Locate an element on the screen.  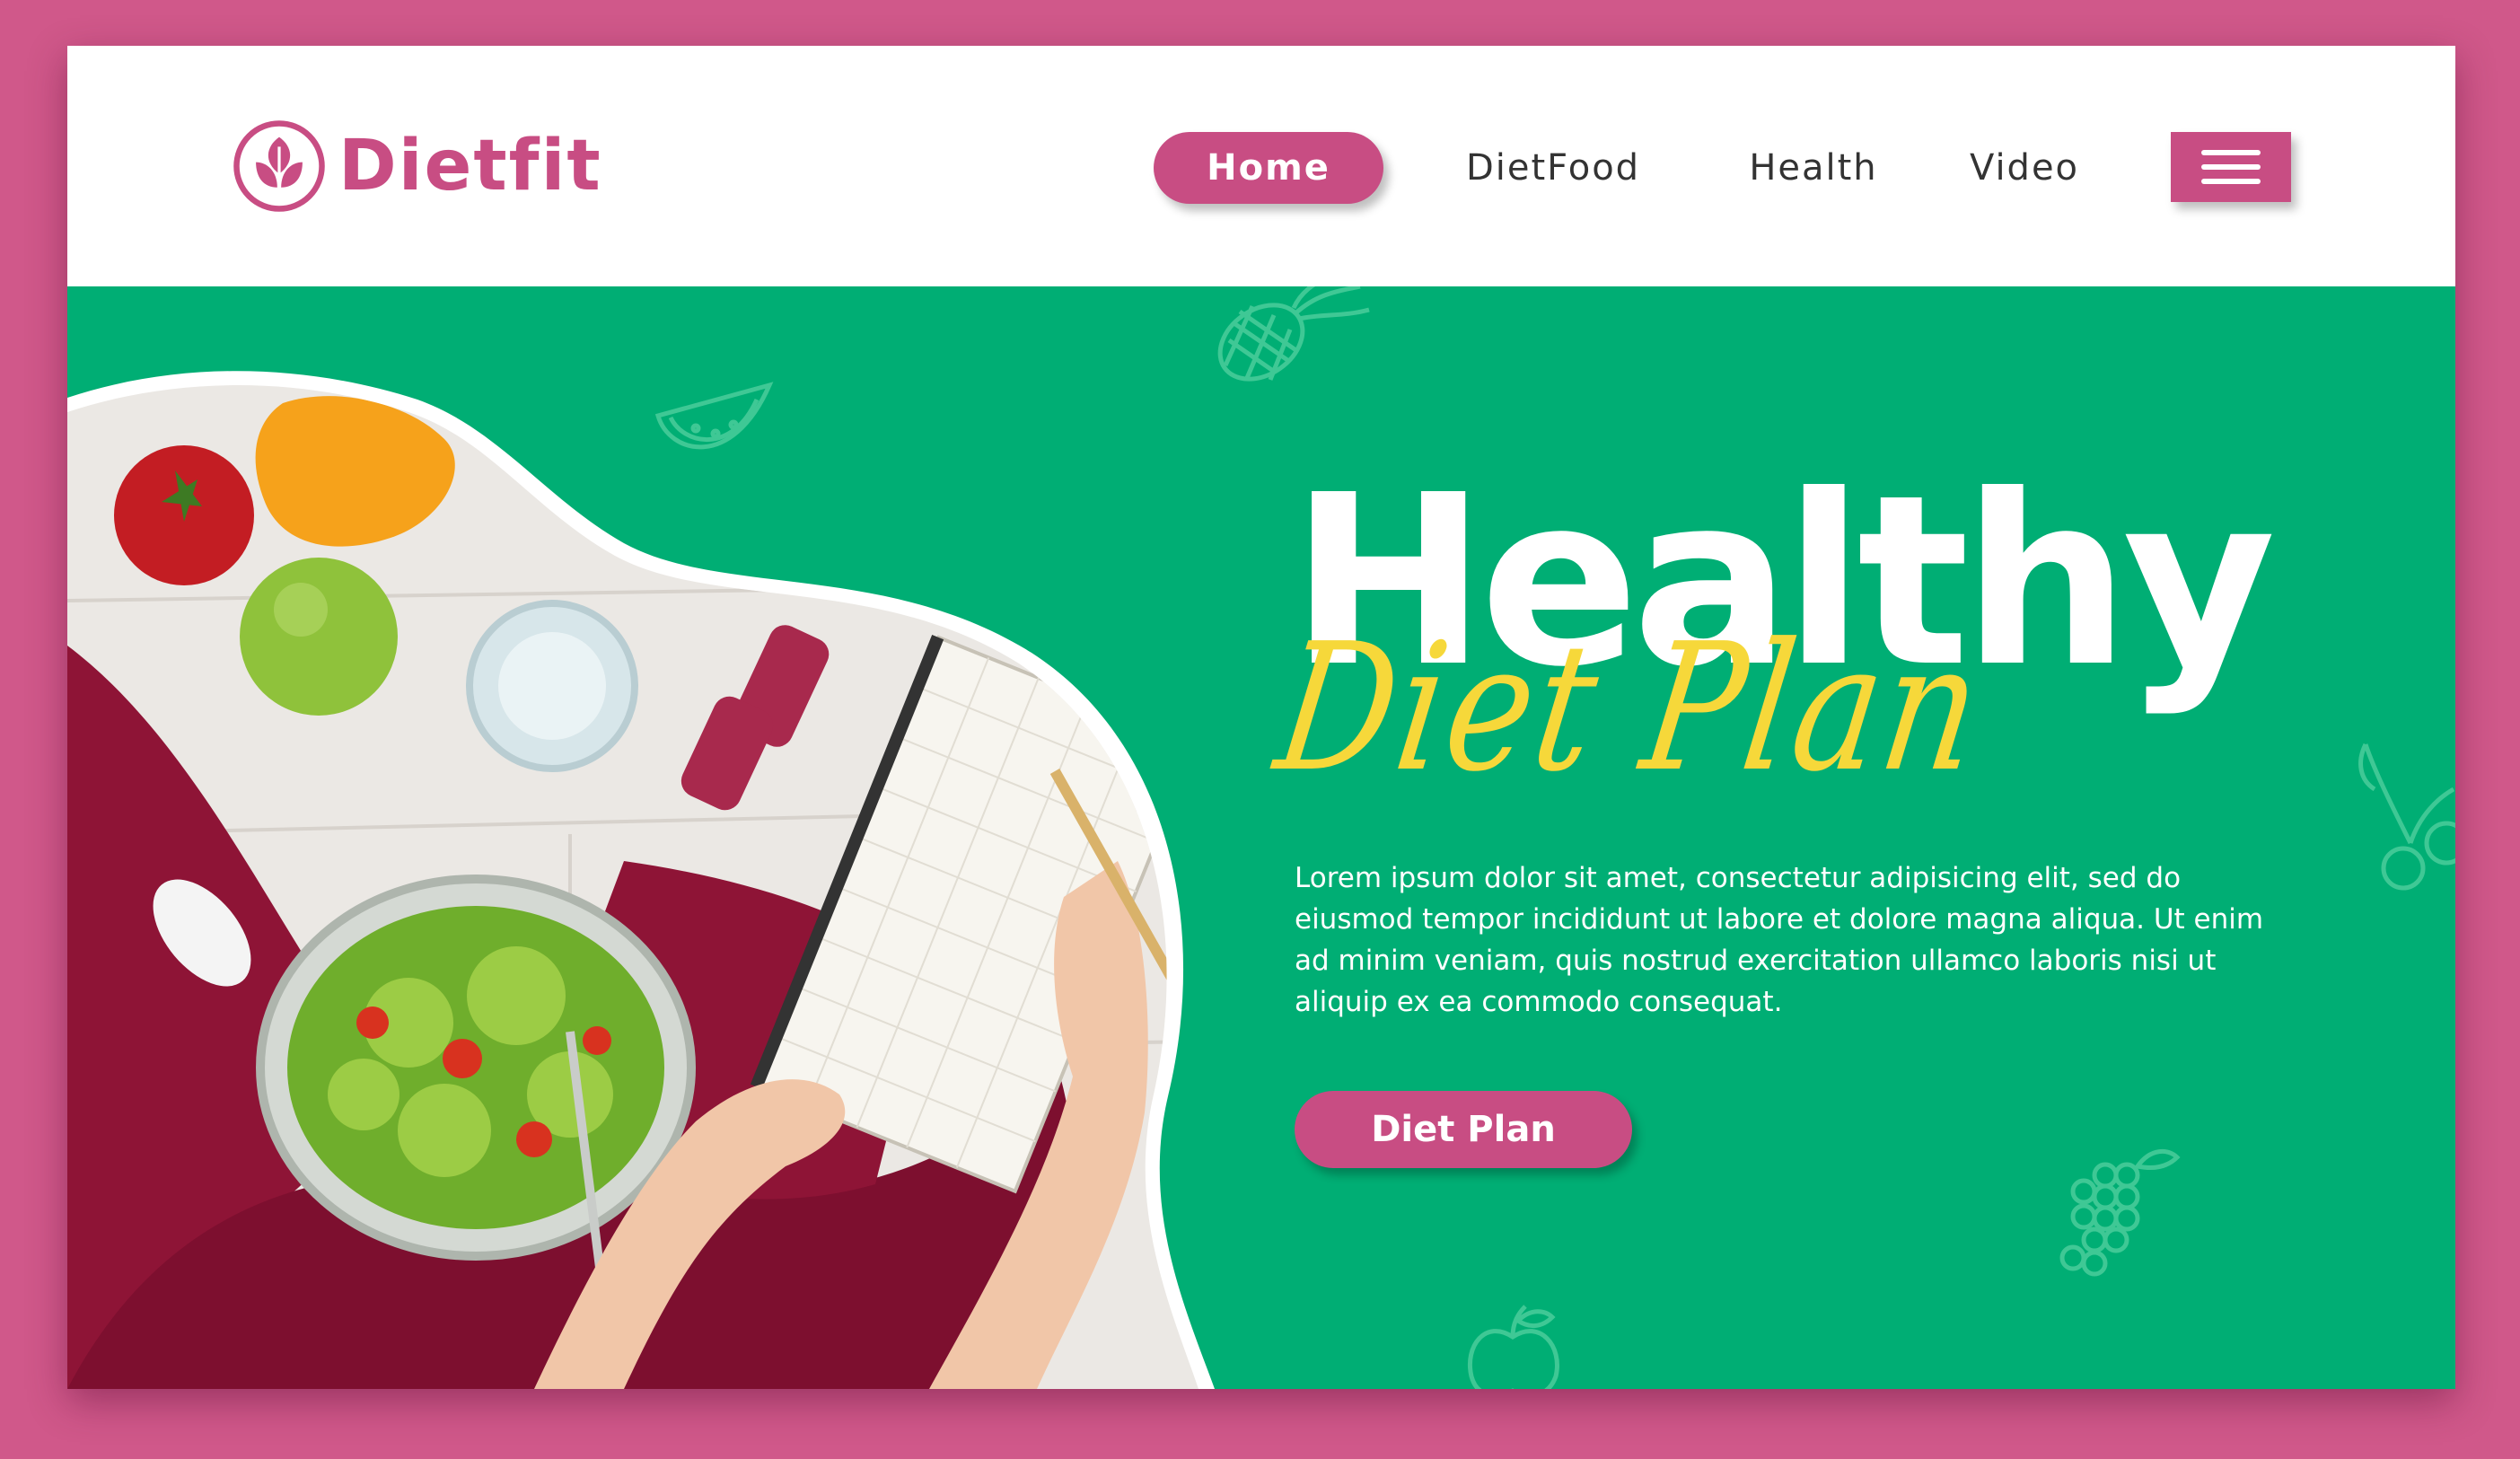
leaf-circle-icon is located at coordinates (279, 166).